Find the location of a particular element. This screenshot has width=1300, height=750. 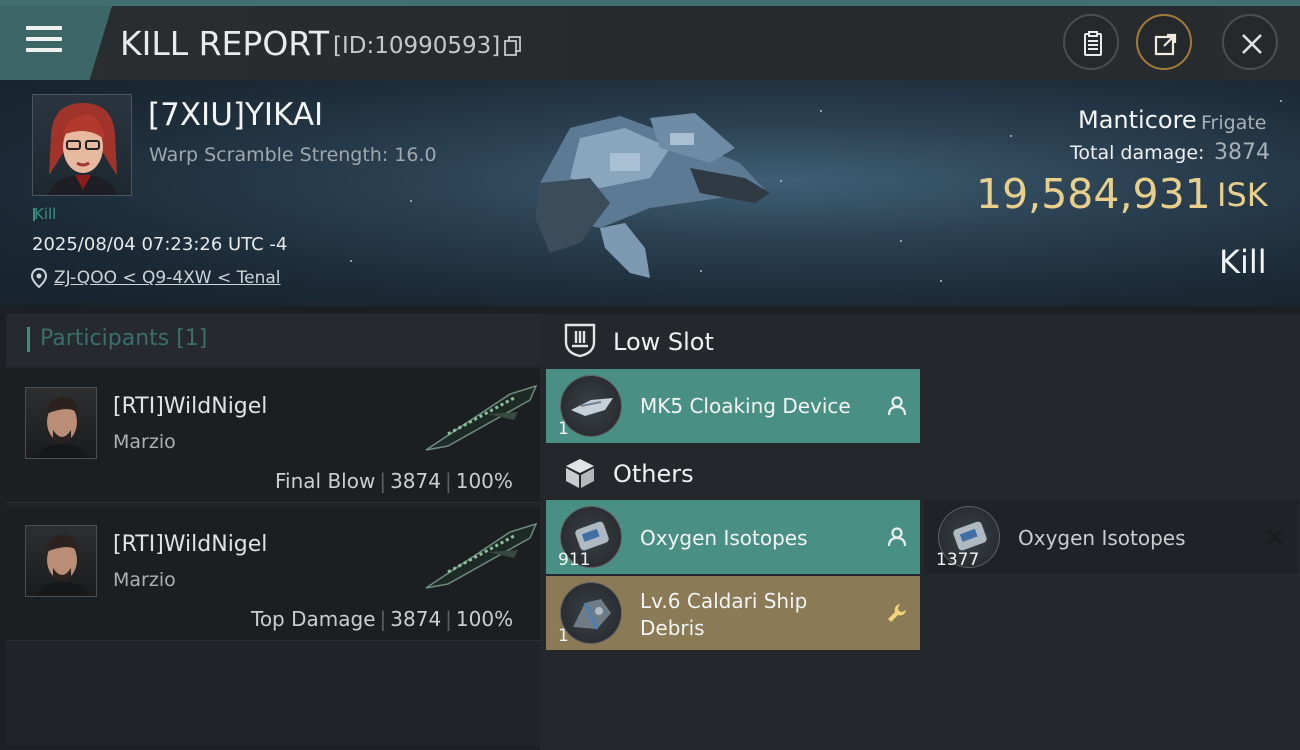

location-link: ZJ-QOO < Q9-4XW < Tenal is located at coordinates (167, 278).